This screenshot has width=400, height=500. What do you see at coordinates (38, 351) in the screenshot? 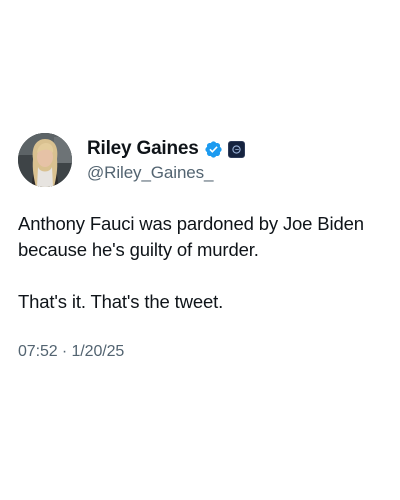
I see `tweet-time: 07:52` at bounding box center [38, 351].